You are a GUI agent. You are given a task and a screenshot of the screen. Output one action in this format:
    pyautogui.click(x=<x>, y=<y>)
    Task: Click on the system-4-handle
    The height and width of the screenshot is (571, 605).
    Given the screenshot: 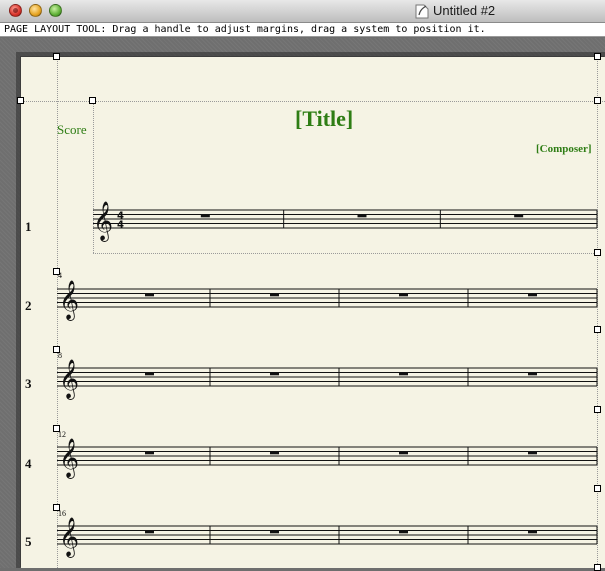 What is the action you would take?
    pyautogui.click(x=56, y=428)
    